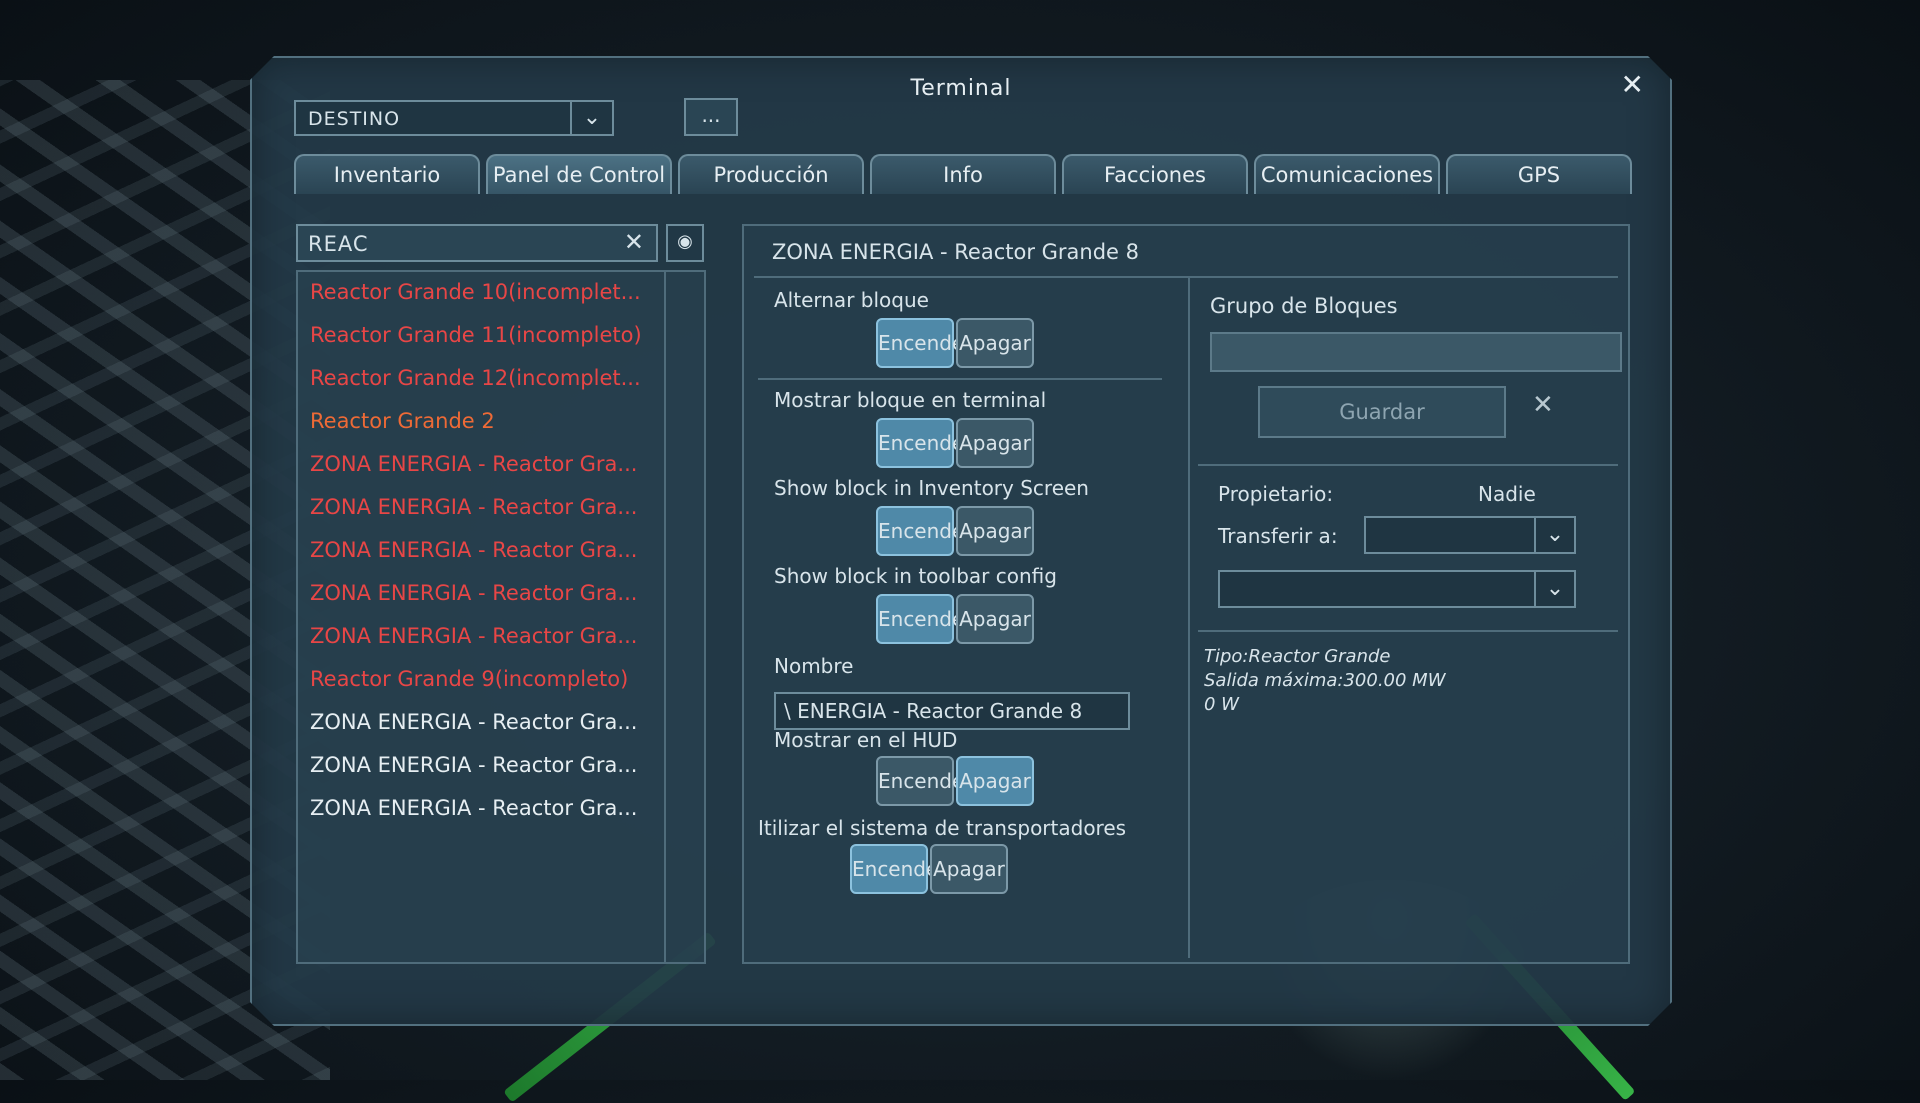 This screenshot has width=1920, height=1103. What do you see at coordinates (1347, 174) in the screenshot?
I see `tab-comunicaciones: Comunicaciones` at bounding box center [1347, 174].